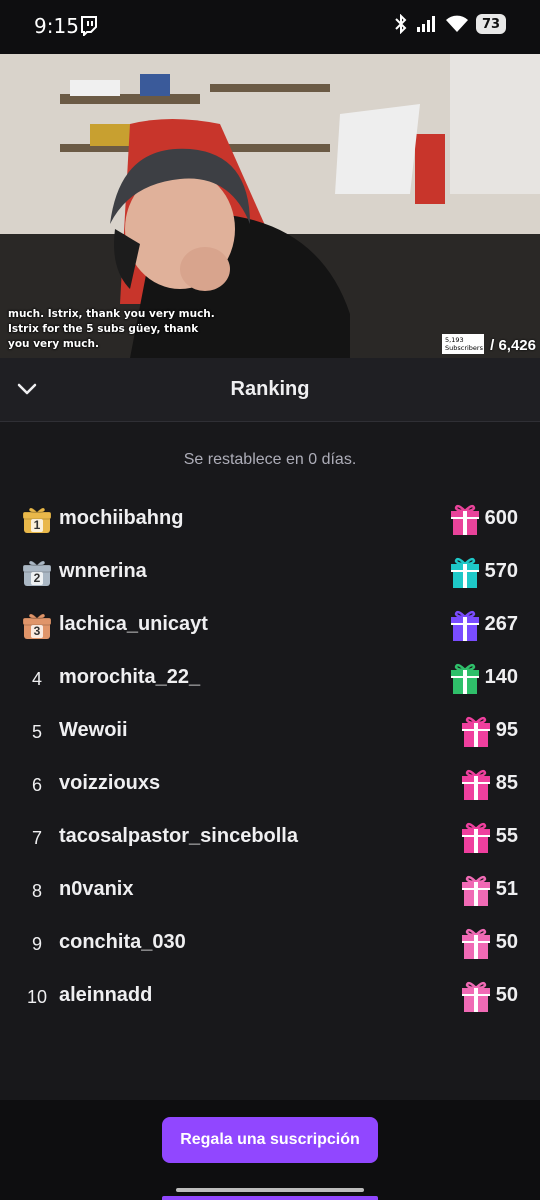 This screenshot has width=540, height=1200. Describe the element at coordinates (270, 1140) in the screenshot. I see `gift-subscription-button: Regala una suscripción` at that location.